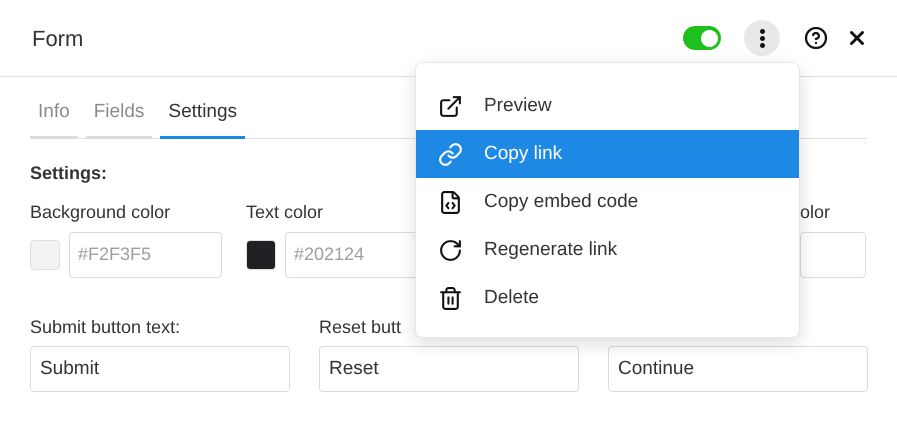 Image resolution: width=897 pixels, height=422 pixels. Describe the element at coordinates (450, 154) in the screenshot. I see `link-icon` at that location.